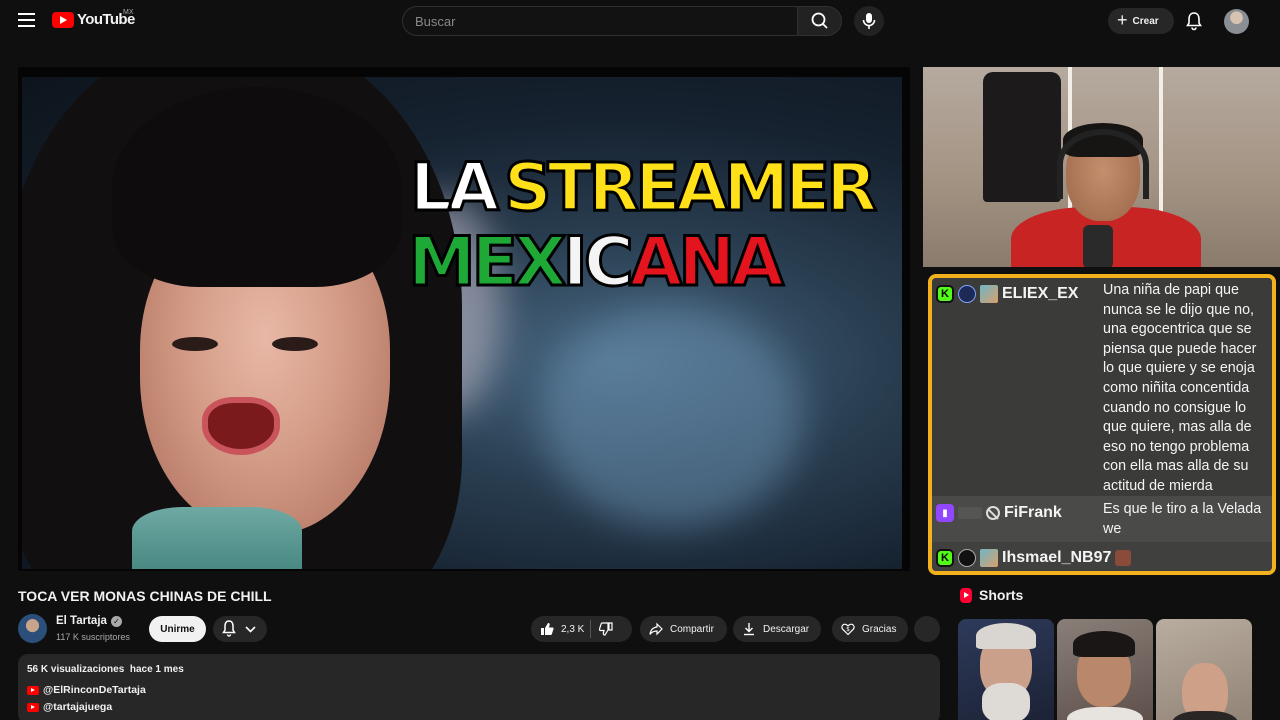  Describe the element at coordinates (26, 20) in the screenshot. I see `menu-icon` at that location.